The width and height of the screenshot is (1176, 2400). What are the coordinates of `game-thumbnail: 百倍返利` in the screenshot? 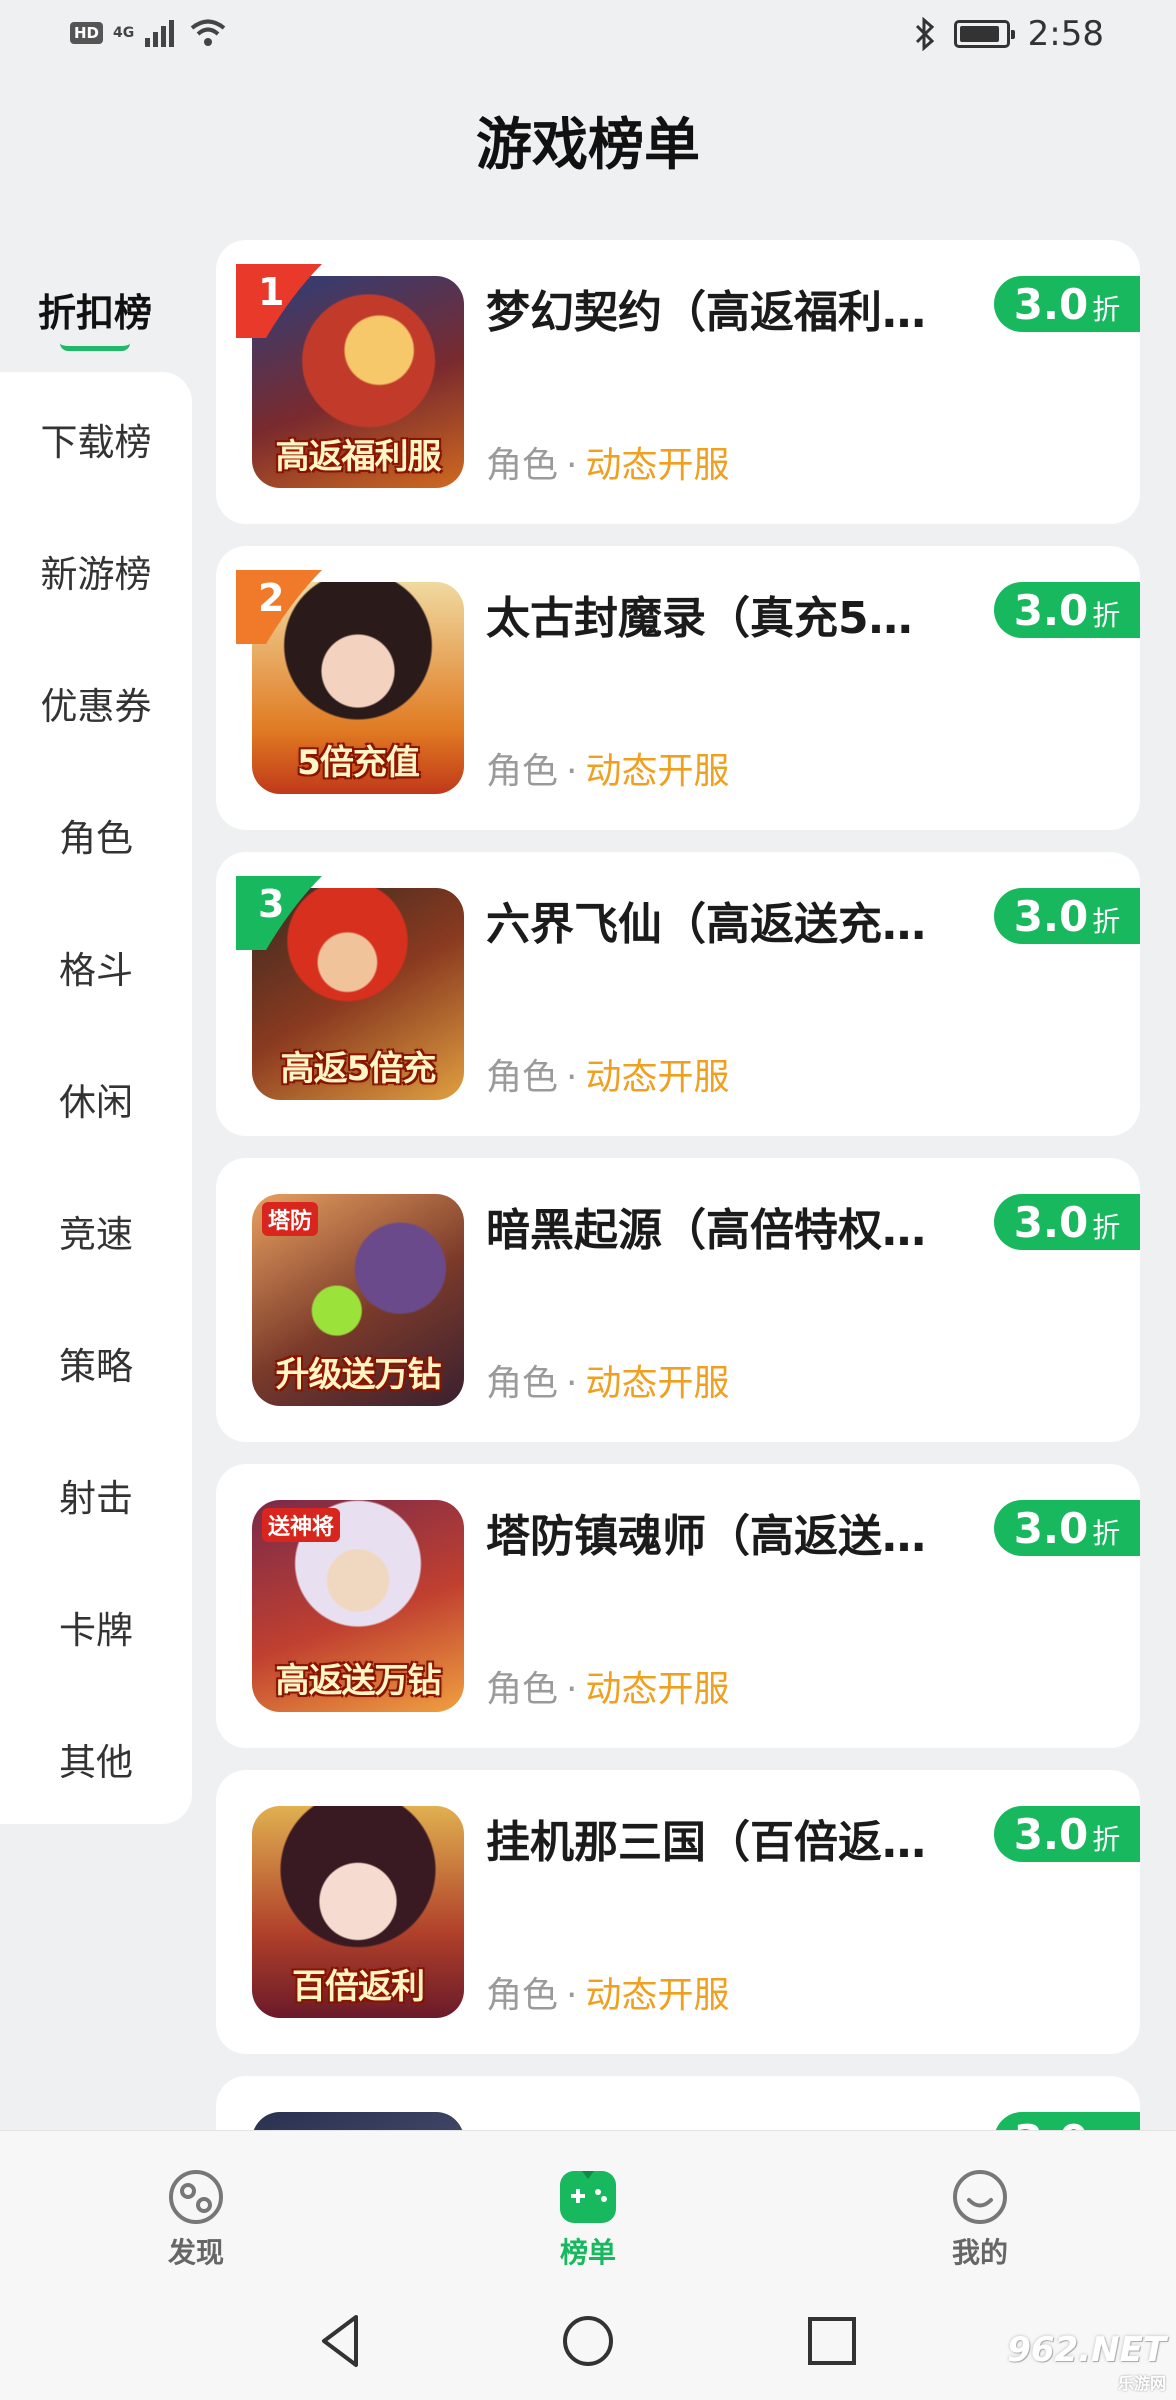 It's located at (358, 1912).